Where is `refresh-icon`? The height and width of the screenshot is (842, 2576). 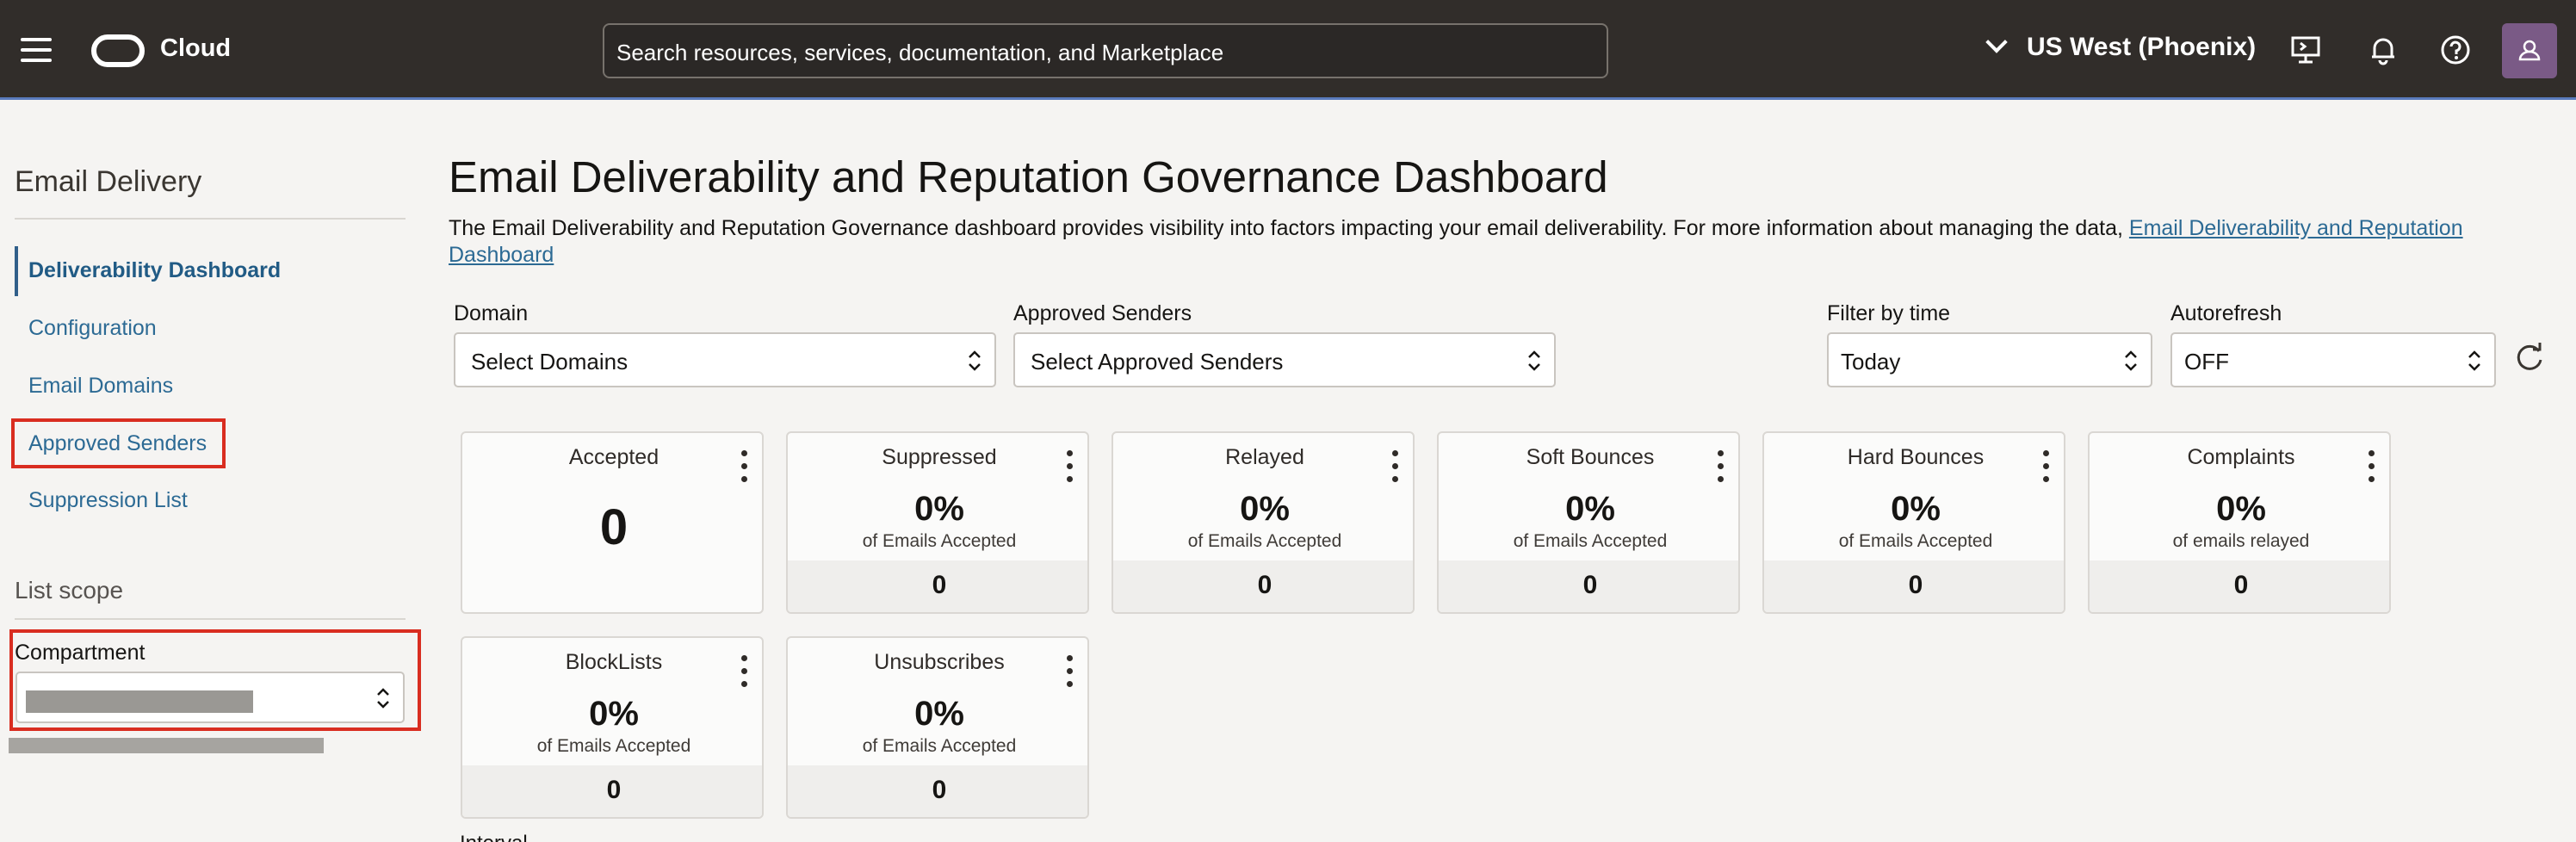 refresh-icon is located at coordinates (2529, 358).